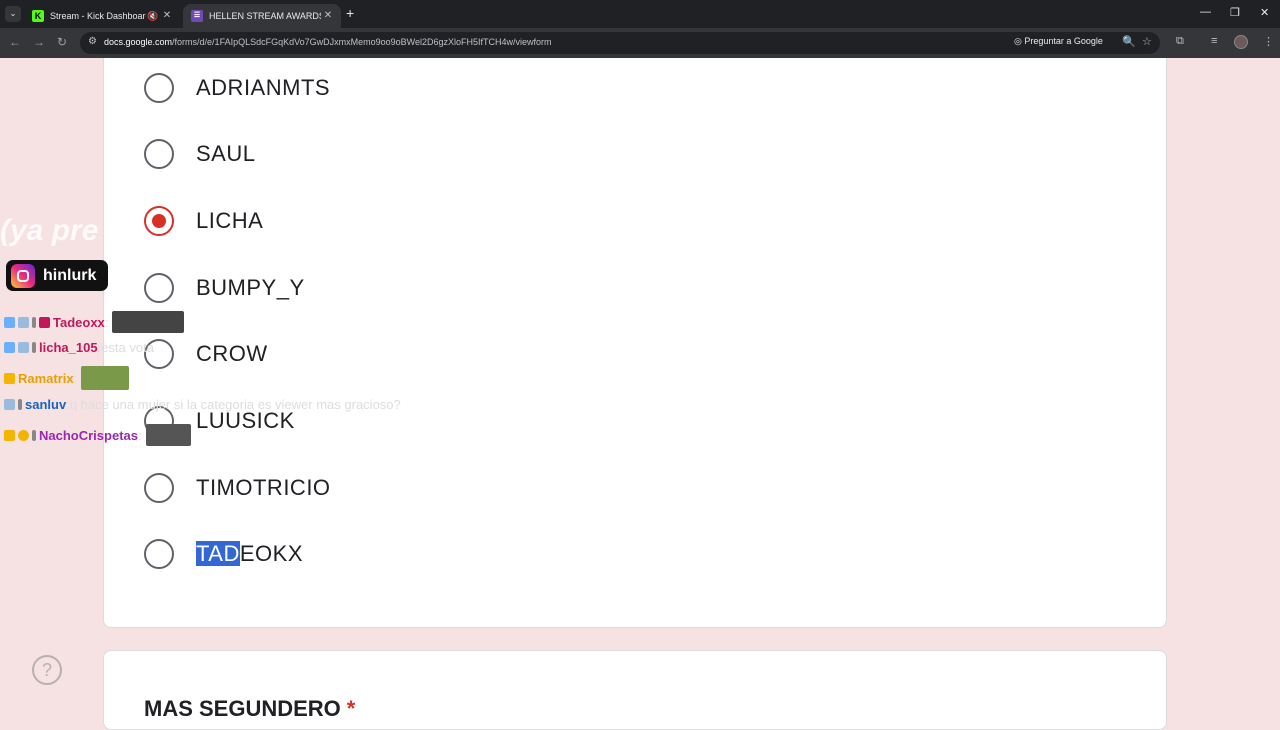  Describe the element at coordinates (250, 553) in the screenshot. I see `option-label: TADEOKX` at that location.